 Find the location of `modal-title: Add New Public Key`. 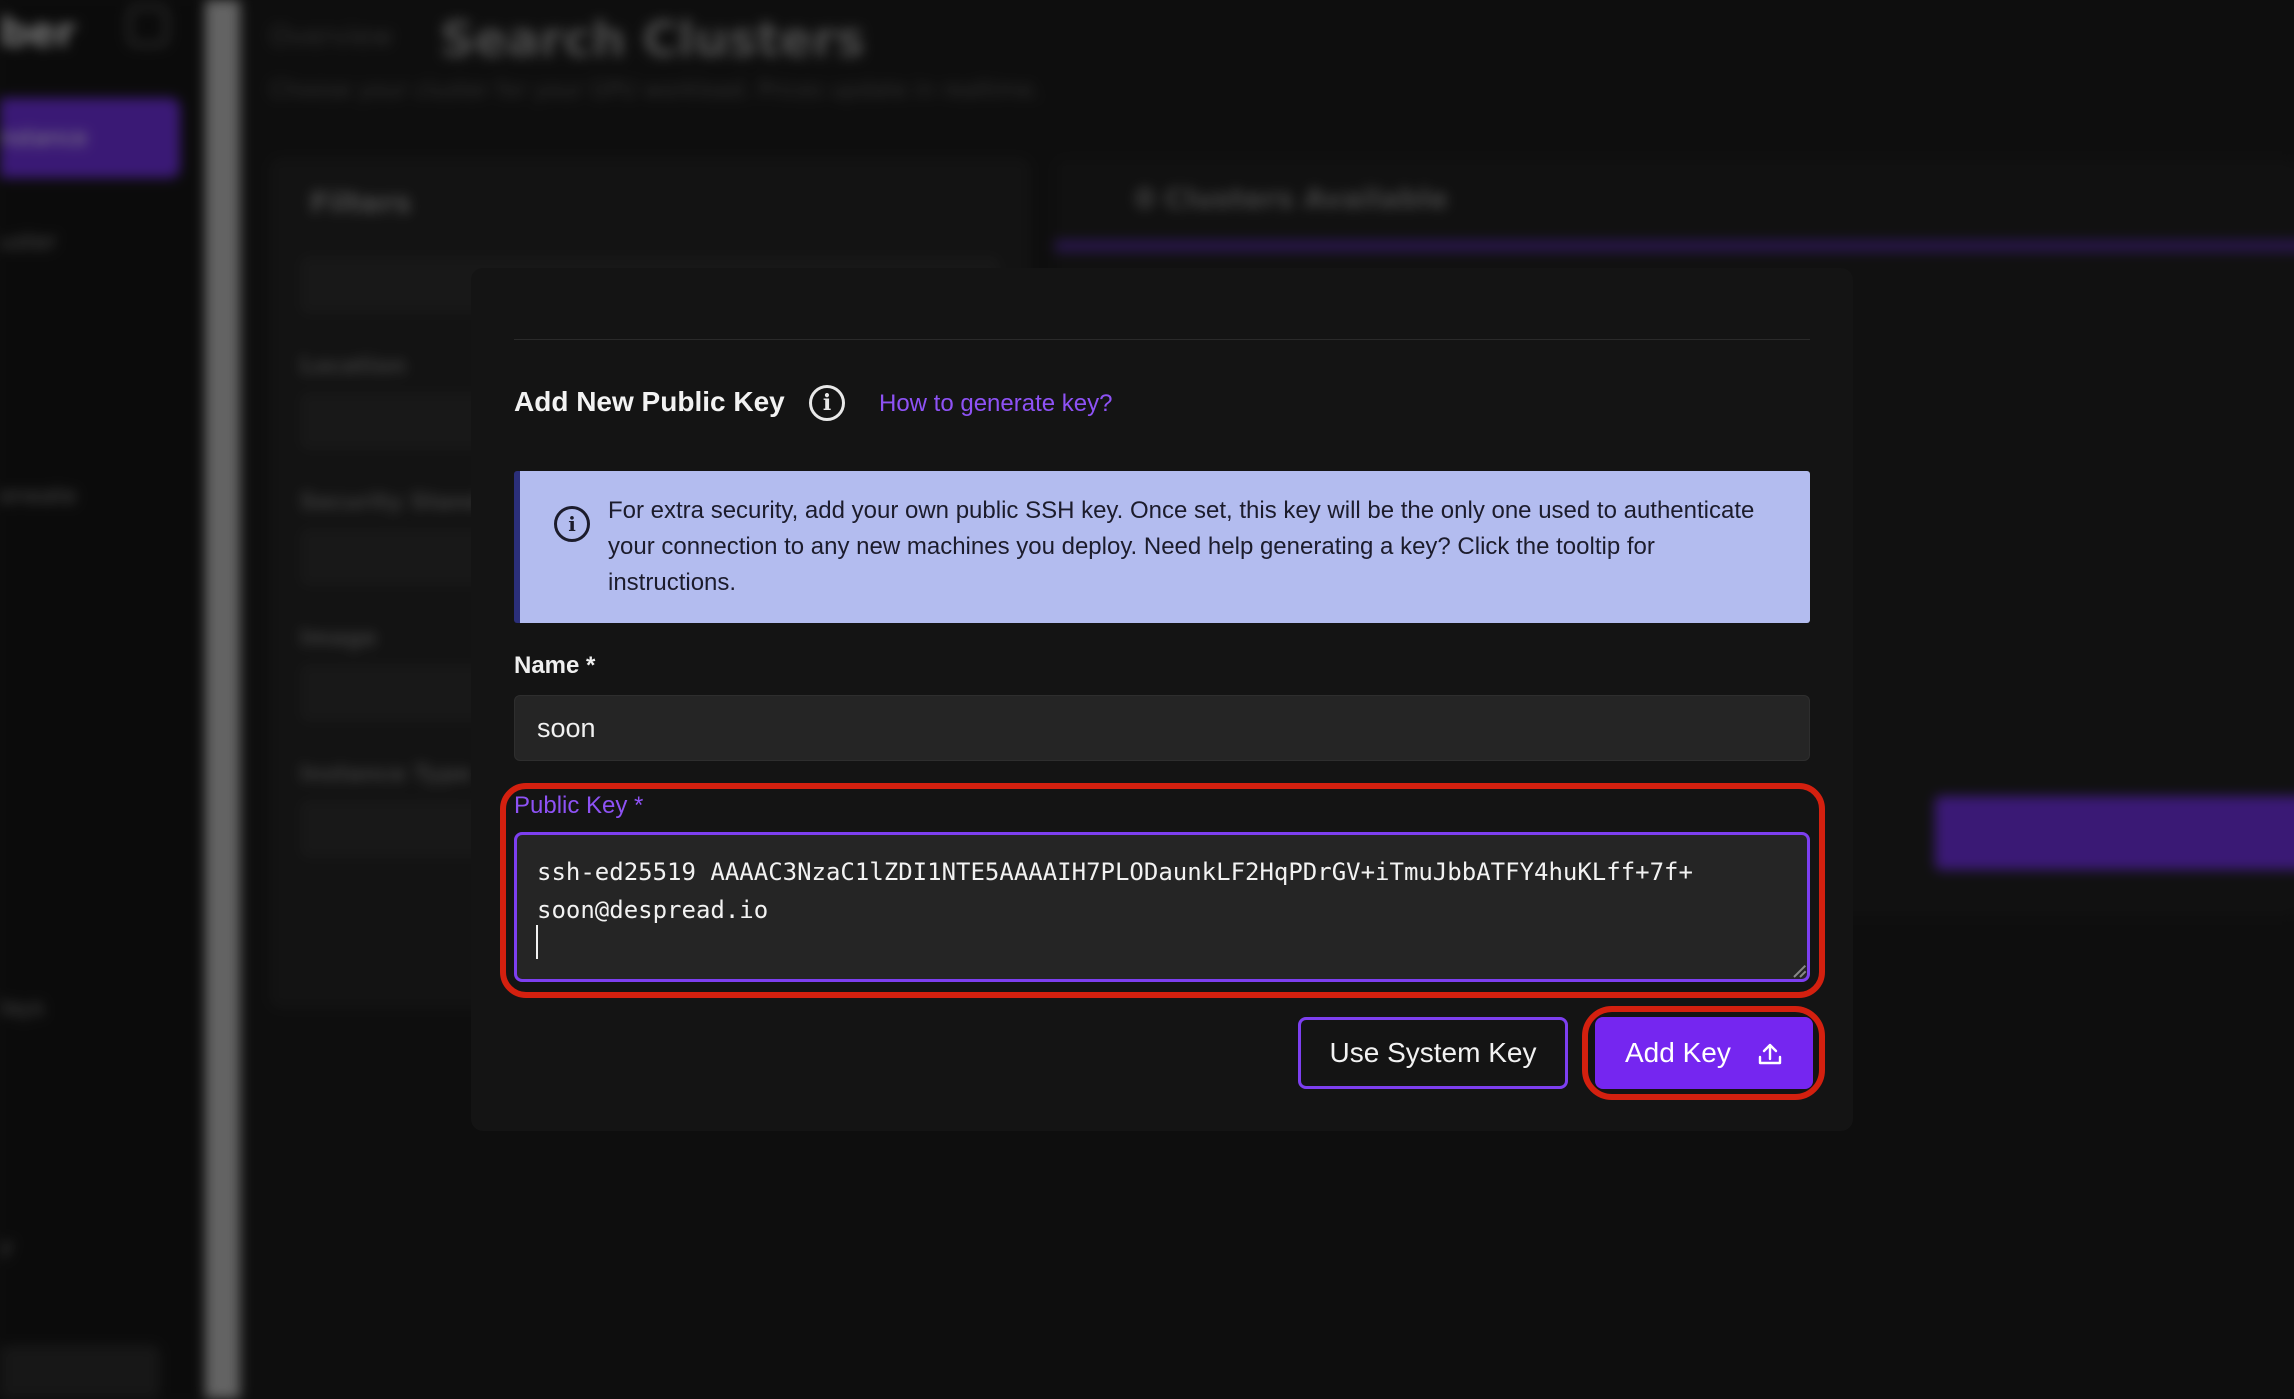

modal-title: Add New Public Key is located at coordinates (649, 401).